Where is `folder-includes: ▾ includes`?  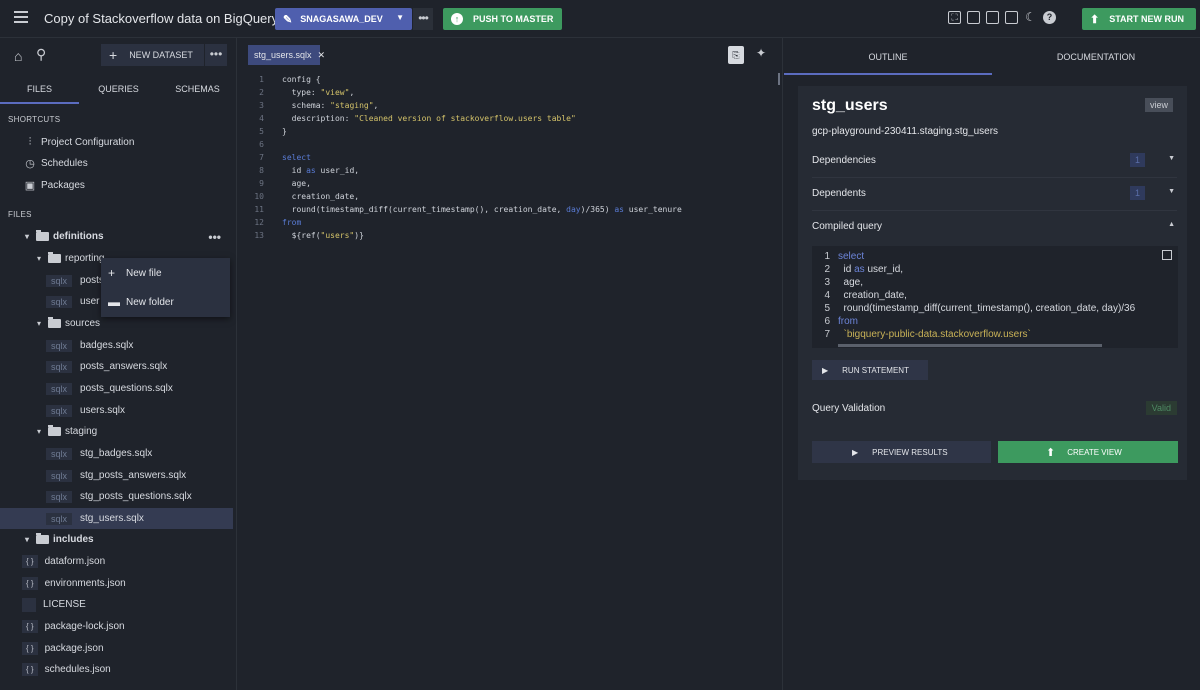 folder-includes: ▾ includes is located at coordinates (116, 539).